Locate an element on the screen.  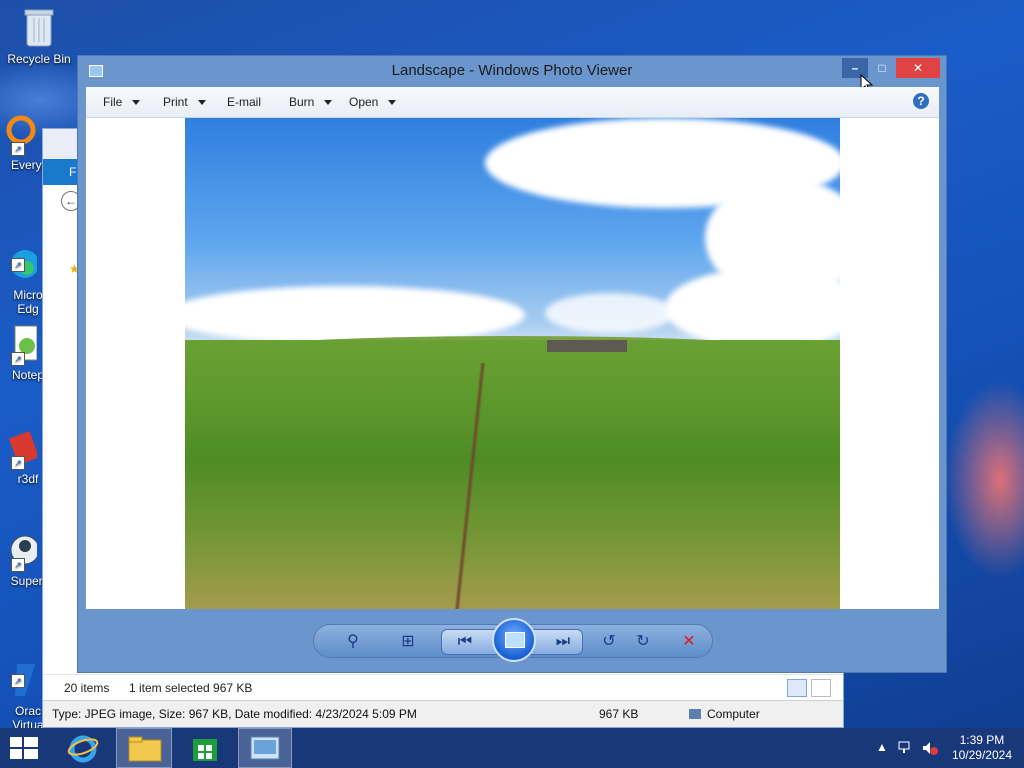
show-hidden-icons-button: ▲ is located at coordinates (882, 747).